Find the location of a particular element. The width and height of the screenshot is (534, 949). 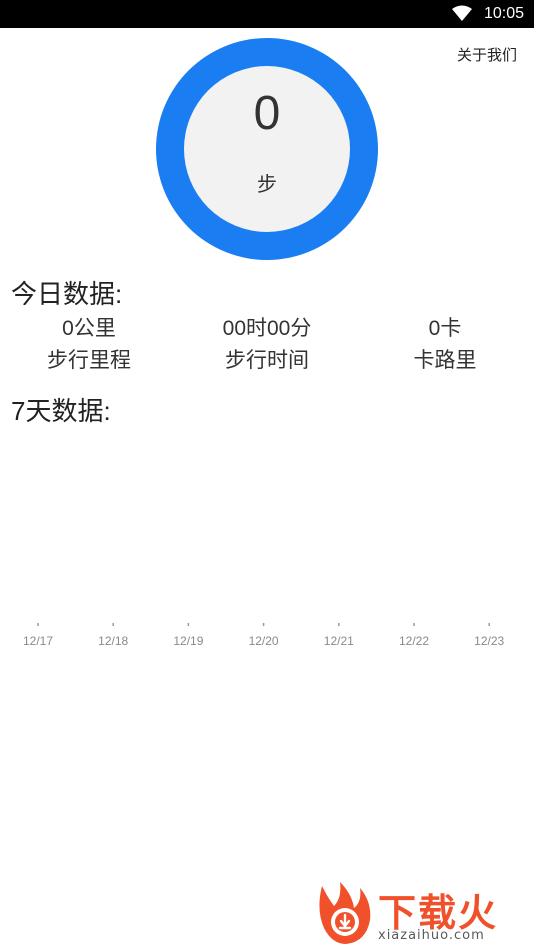

stat-calories-value: 0卡 is located at coordinates (445, 328).